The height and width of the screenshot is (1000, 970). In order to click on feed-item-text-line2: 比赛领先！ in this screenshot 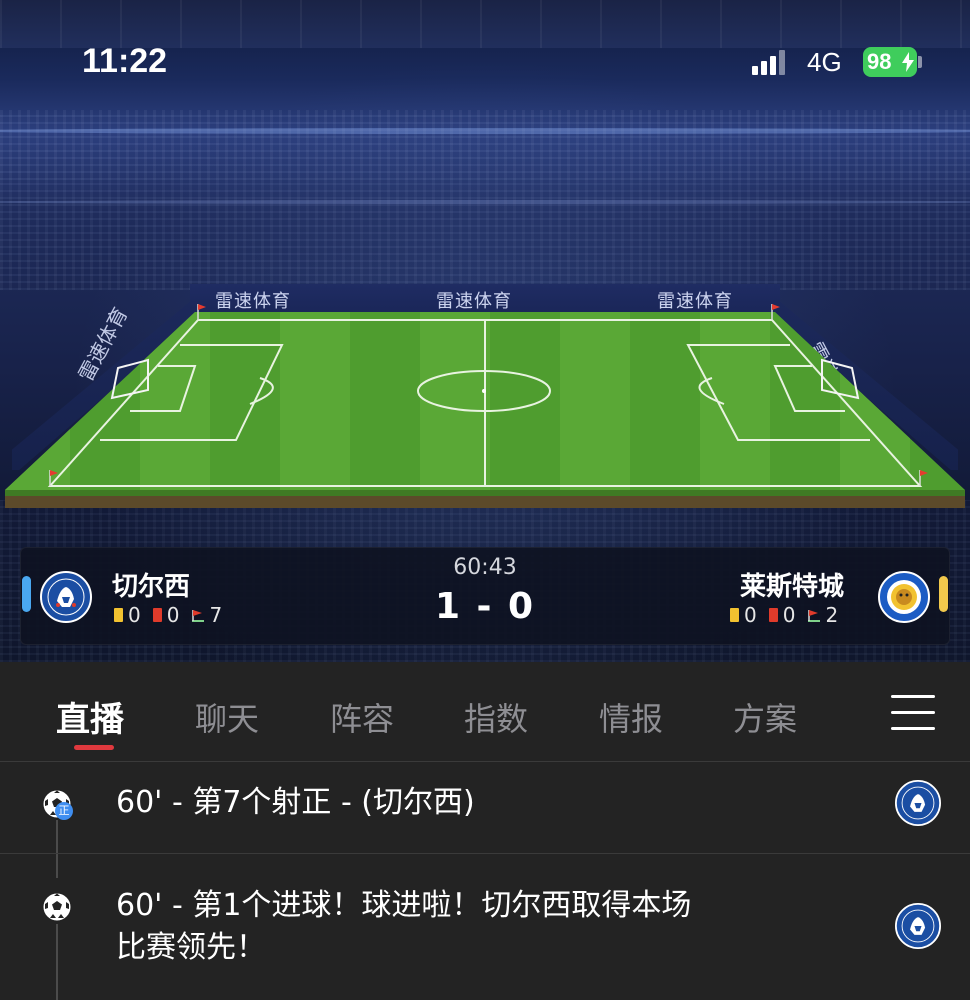, I will do `click(191, 947)`.